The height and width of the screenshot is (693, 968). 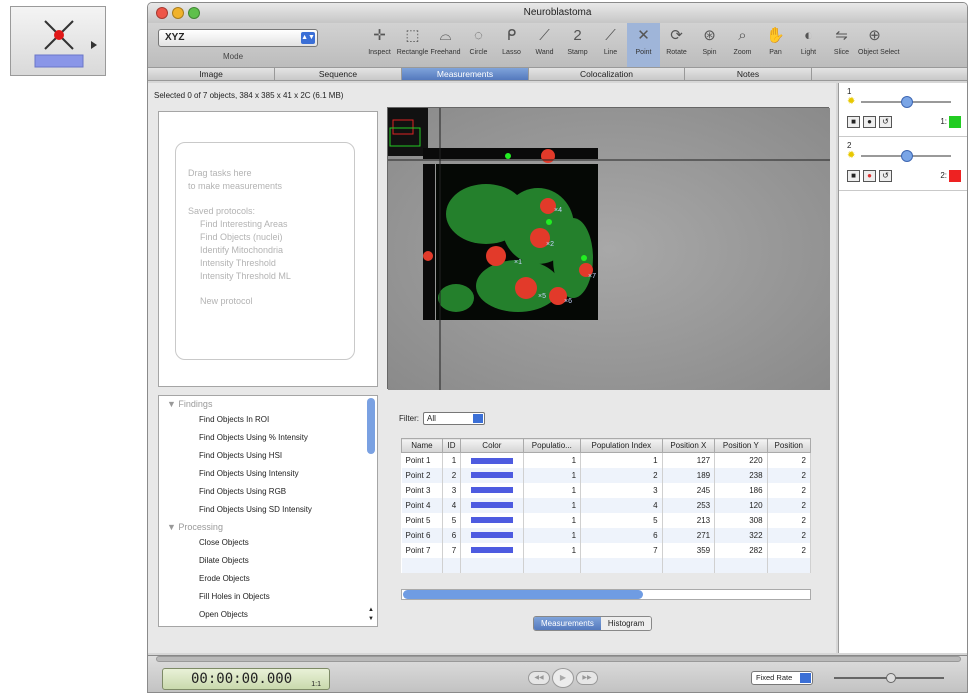 What do you see at coordinates (268, 597) in the screenshot?
I see `task-item: Fill Holes in Objects` at bounding box center [268, 597].